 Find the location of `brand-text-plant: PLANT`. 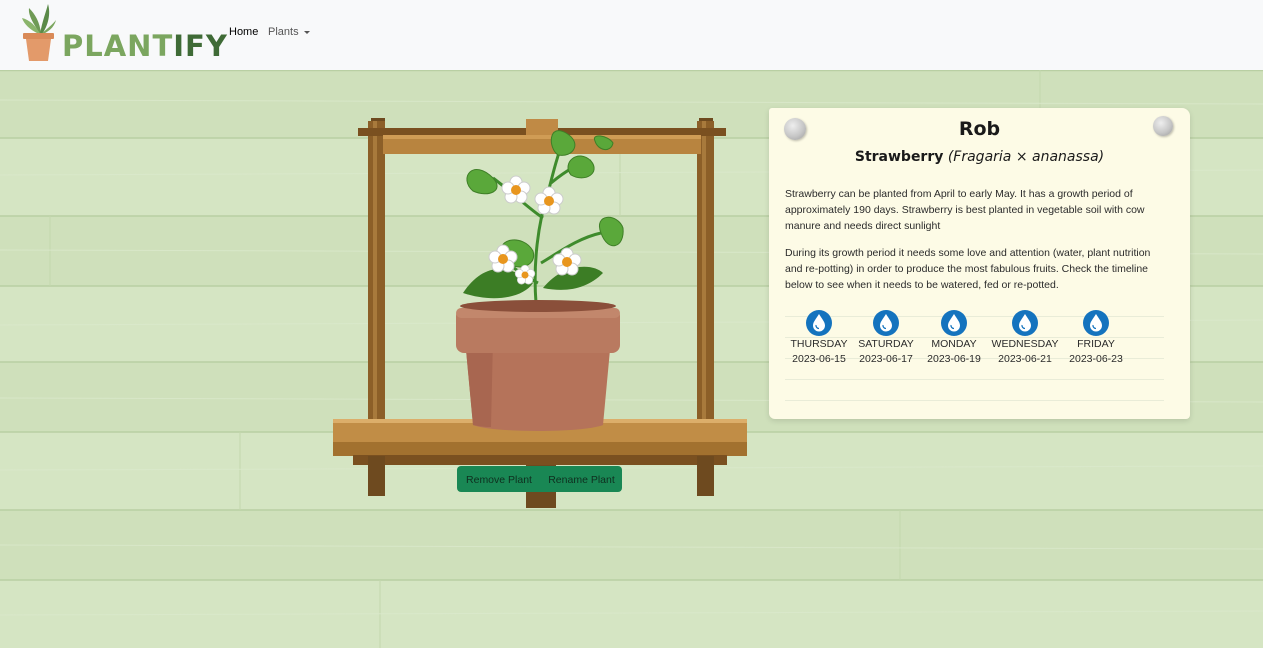

brand-text-plant: PLANT is located at coordinates (118, 46).